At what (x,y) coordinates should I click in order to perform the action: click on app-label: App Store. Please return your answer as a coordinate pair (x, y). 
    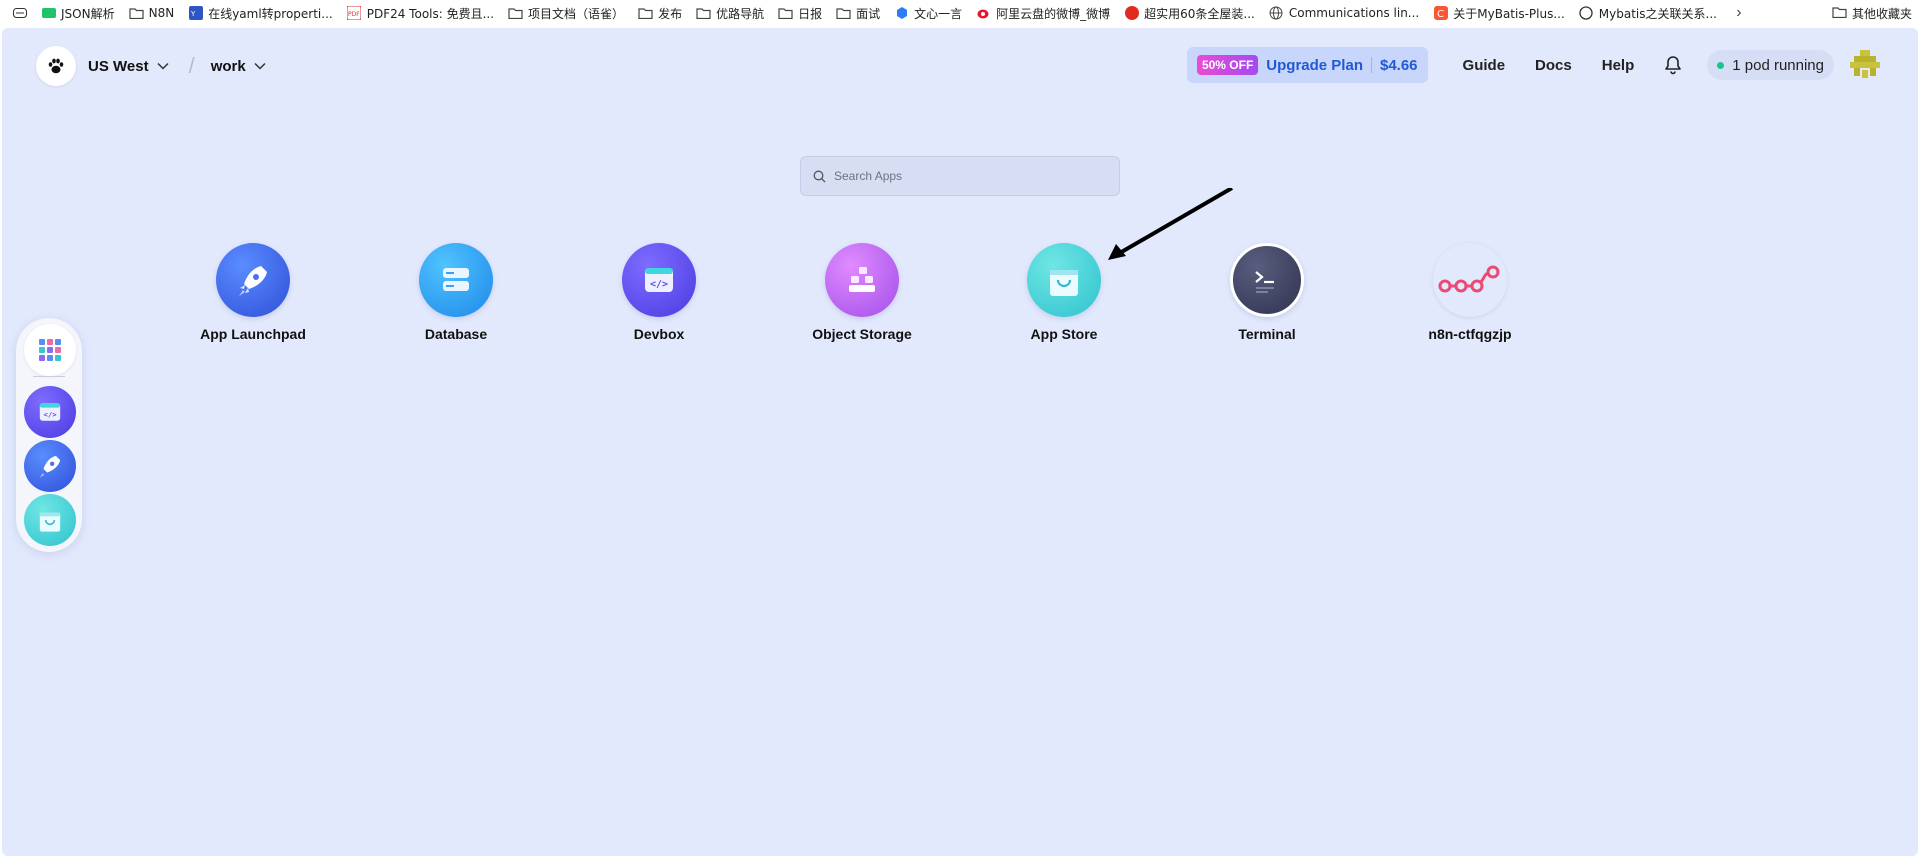
    Looking at the image, I should click on (1064, 334).